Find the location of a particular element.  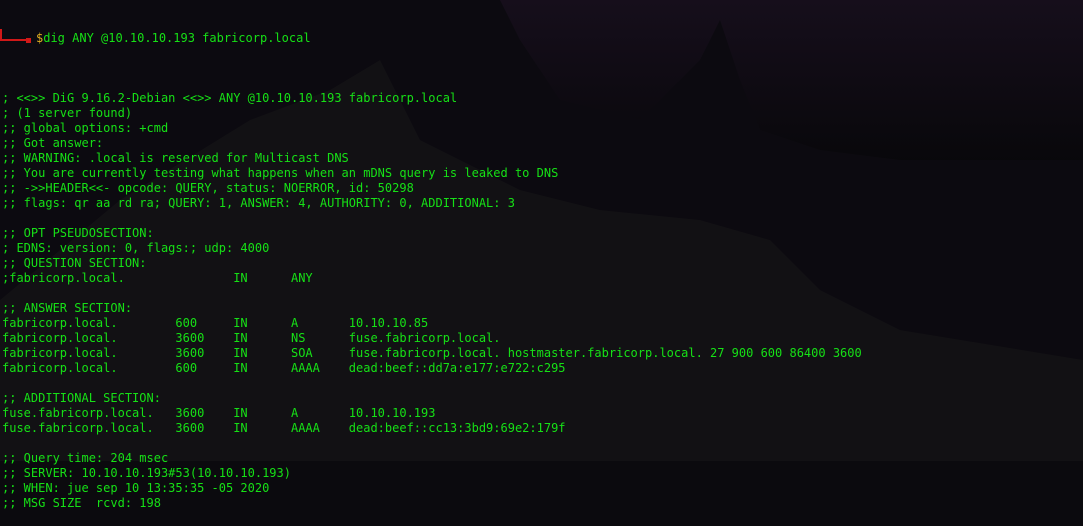

prompt-line: $dig ANY @10.10.10.193 fabricorp.local is located at coordinates (431, 37).